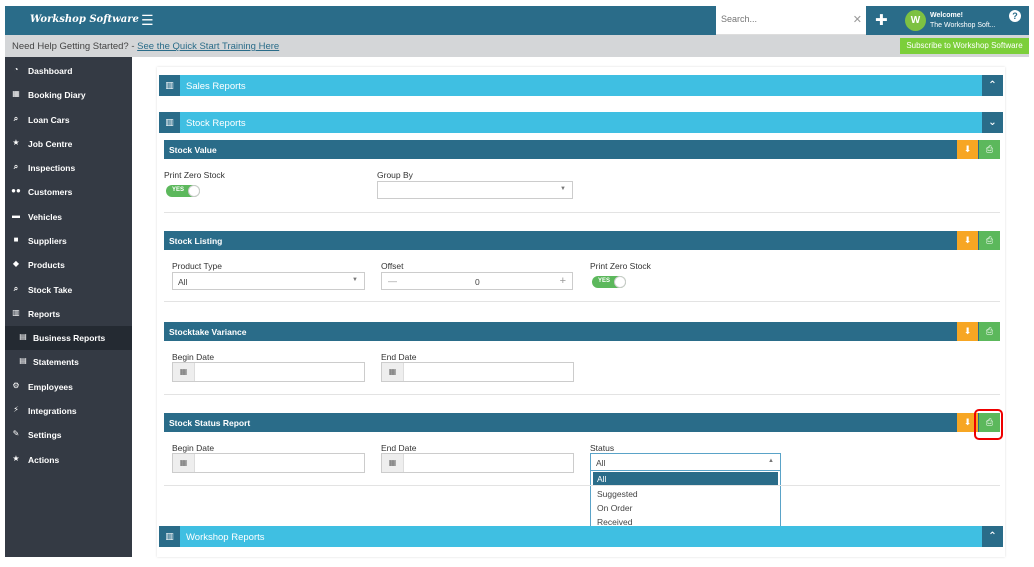 Image resolution: width=1034 pixels, height=567 pixels. I want to click on search-box: ✕, so click(791, 20).